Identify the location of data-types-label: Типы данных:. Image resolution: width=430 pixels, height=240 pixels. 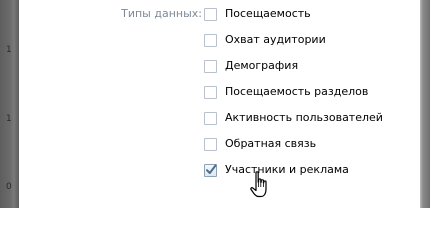
(161, 13).